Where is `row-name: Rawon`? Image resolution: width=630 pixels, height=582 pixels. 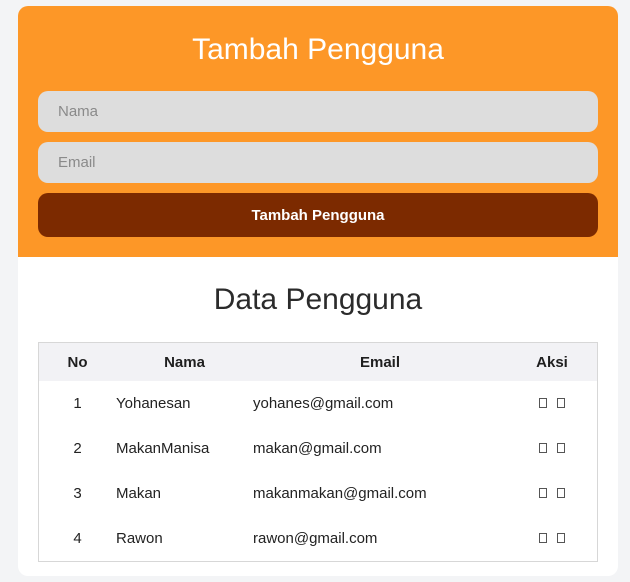 row-name: Rawon is located at coordinates (139, 538).